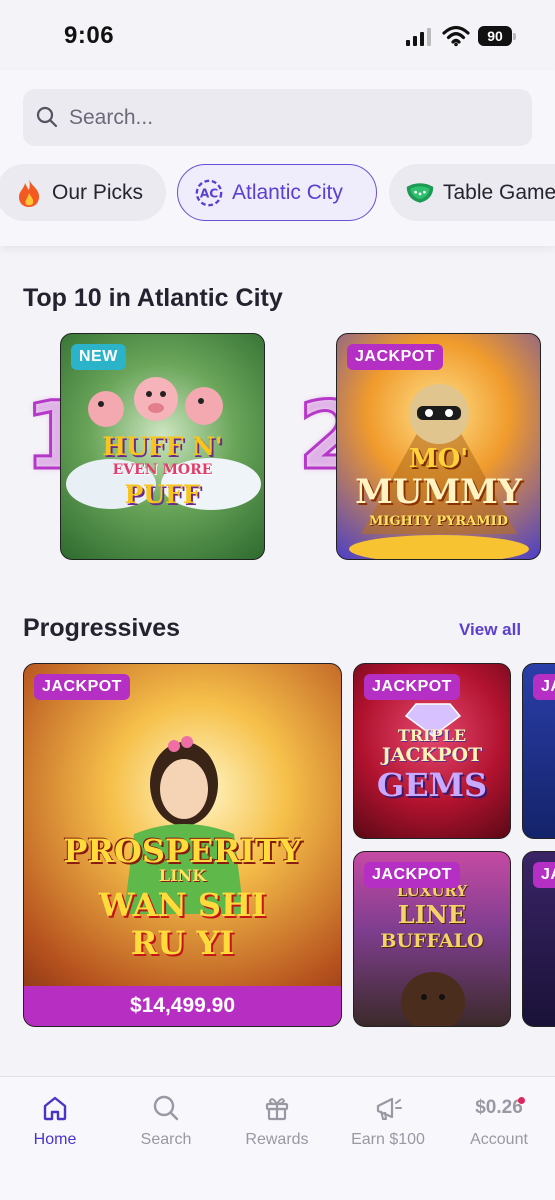 Image resolution: width=555 pixels, height=1200 pixels. I want to click on cellular-signal-icon, so click(418, 37).